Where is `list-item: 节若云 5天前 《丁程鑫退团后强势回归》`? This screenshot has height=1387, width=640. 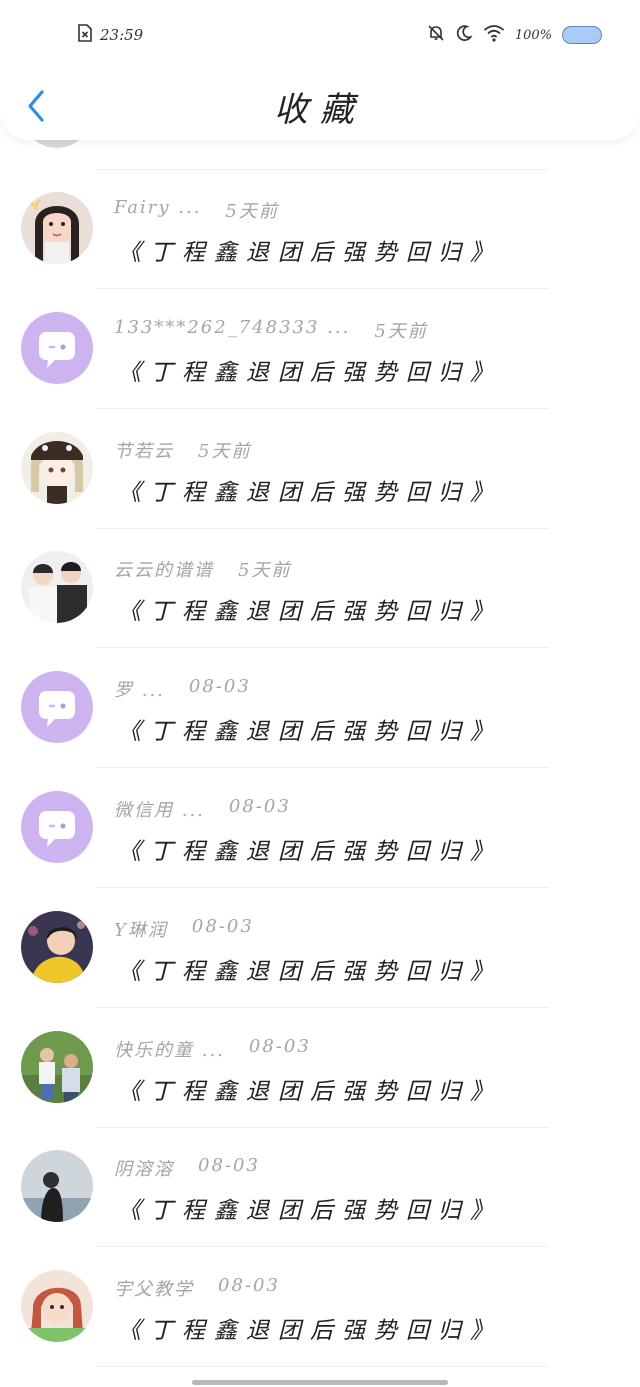
list-item: 节若云 5天前 《丁程鑫退团后强势回归》 is located at coordinates (320, 481).